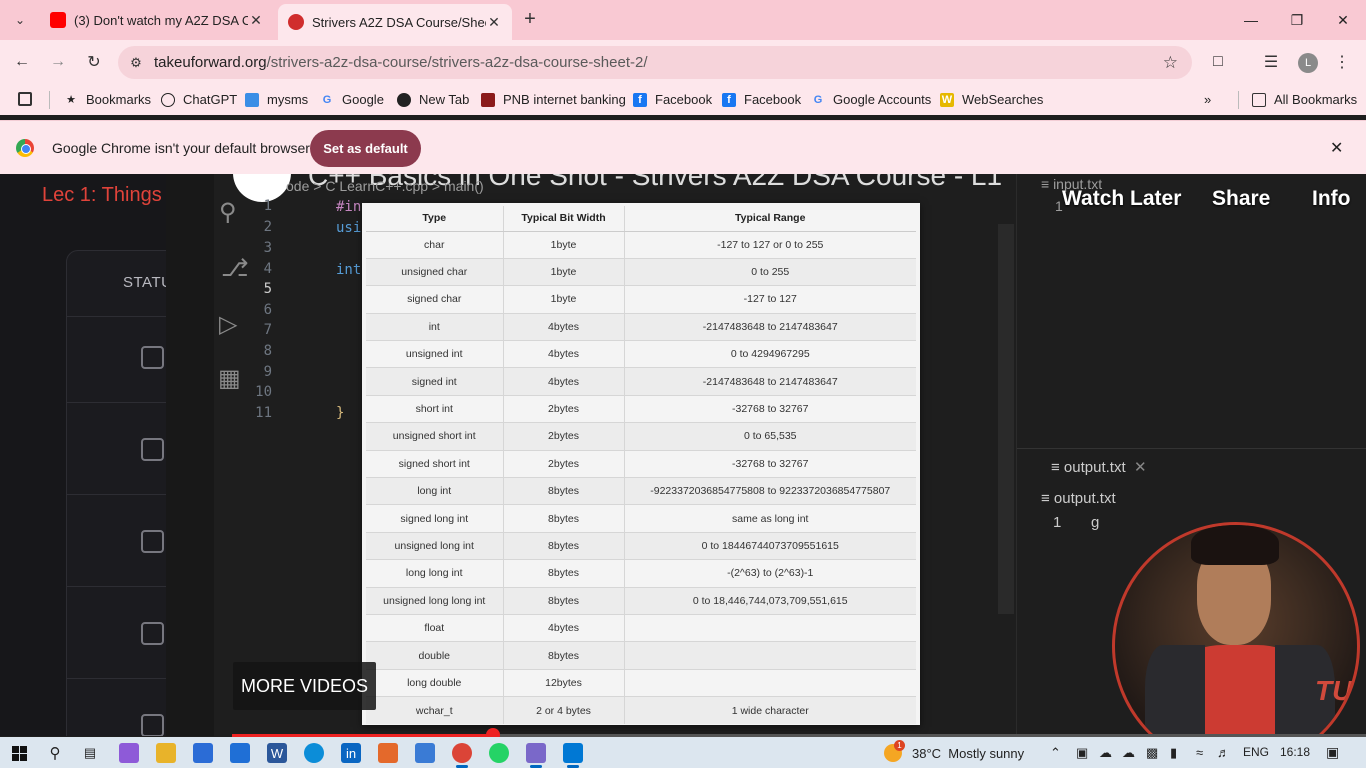 The image size is (1366, 768). Describe the element at coordinates (536, 755) in the screenshot. I see `snipping-tool-icon` at that location.